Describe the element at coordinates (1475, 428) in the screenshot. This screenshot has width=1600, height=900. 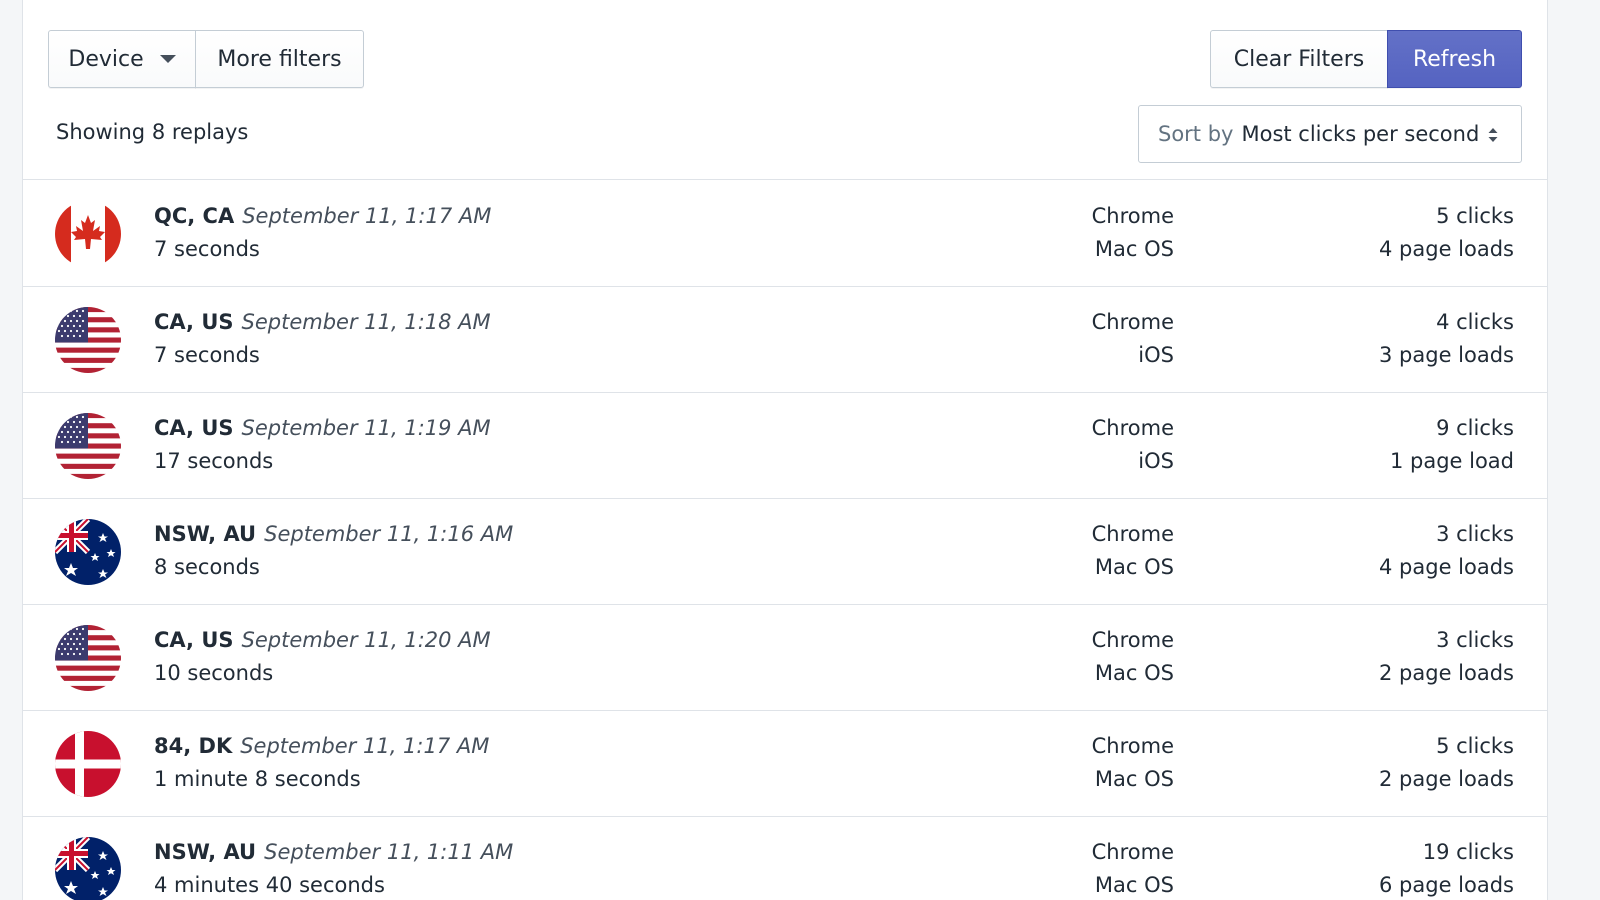
I see `replay-clicks: 9 clicks` at that location.